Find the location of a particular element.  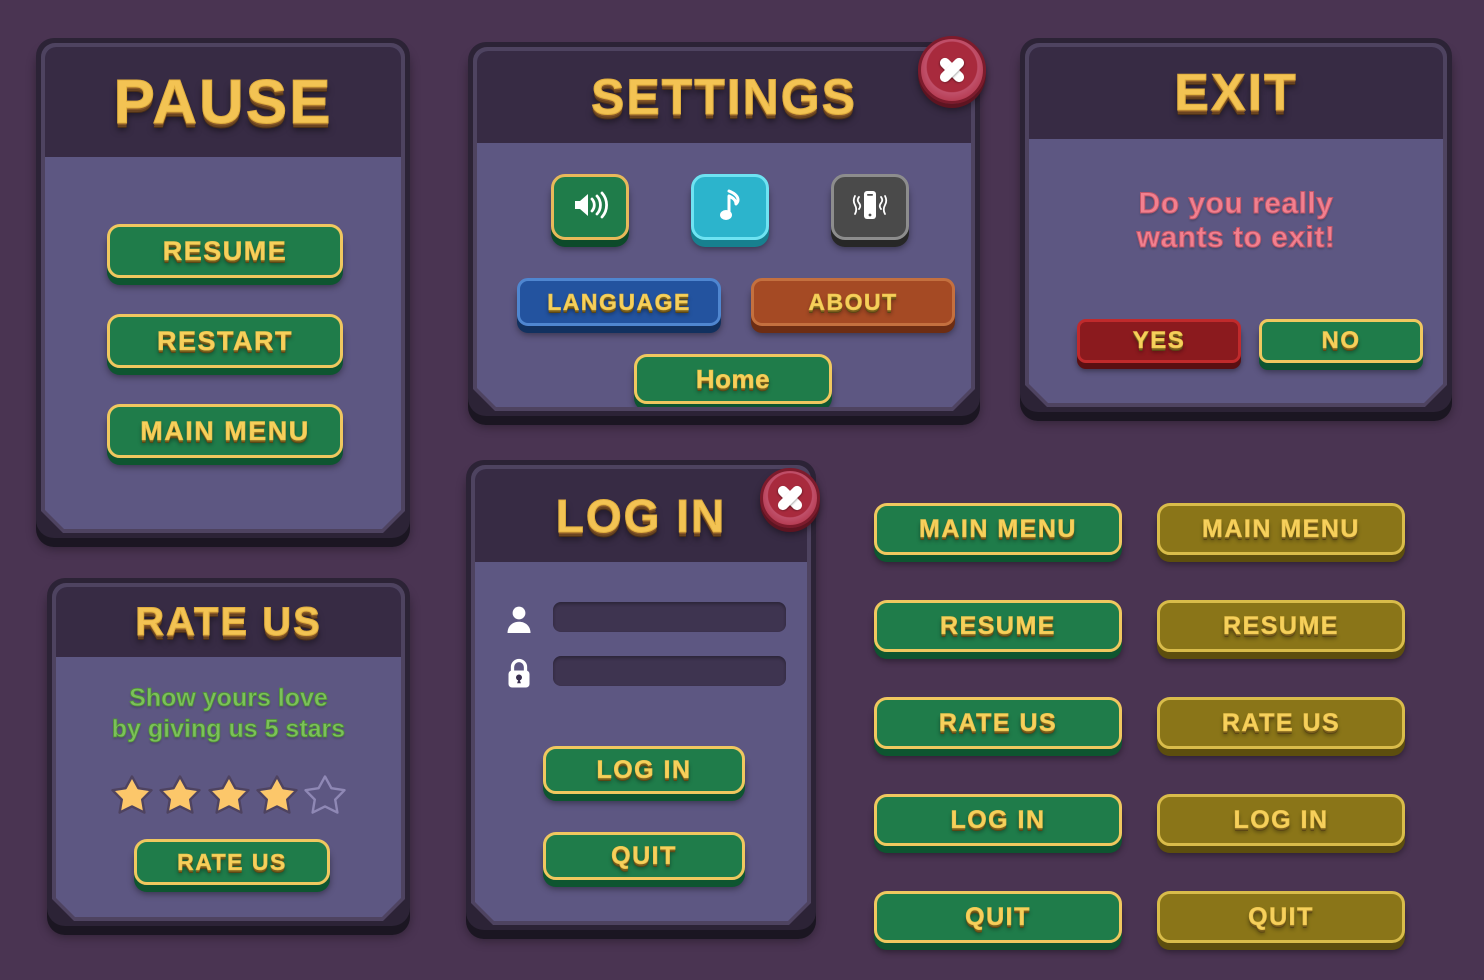

button-label: LANGUAGE is located at coordinates (619, 301).